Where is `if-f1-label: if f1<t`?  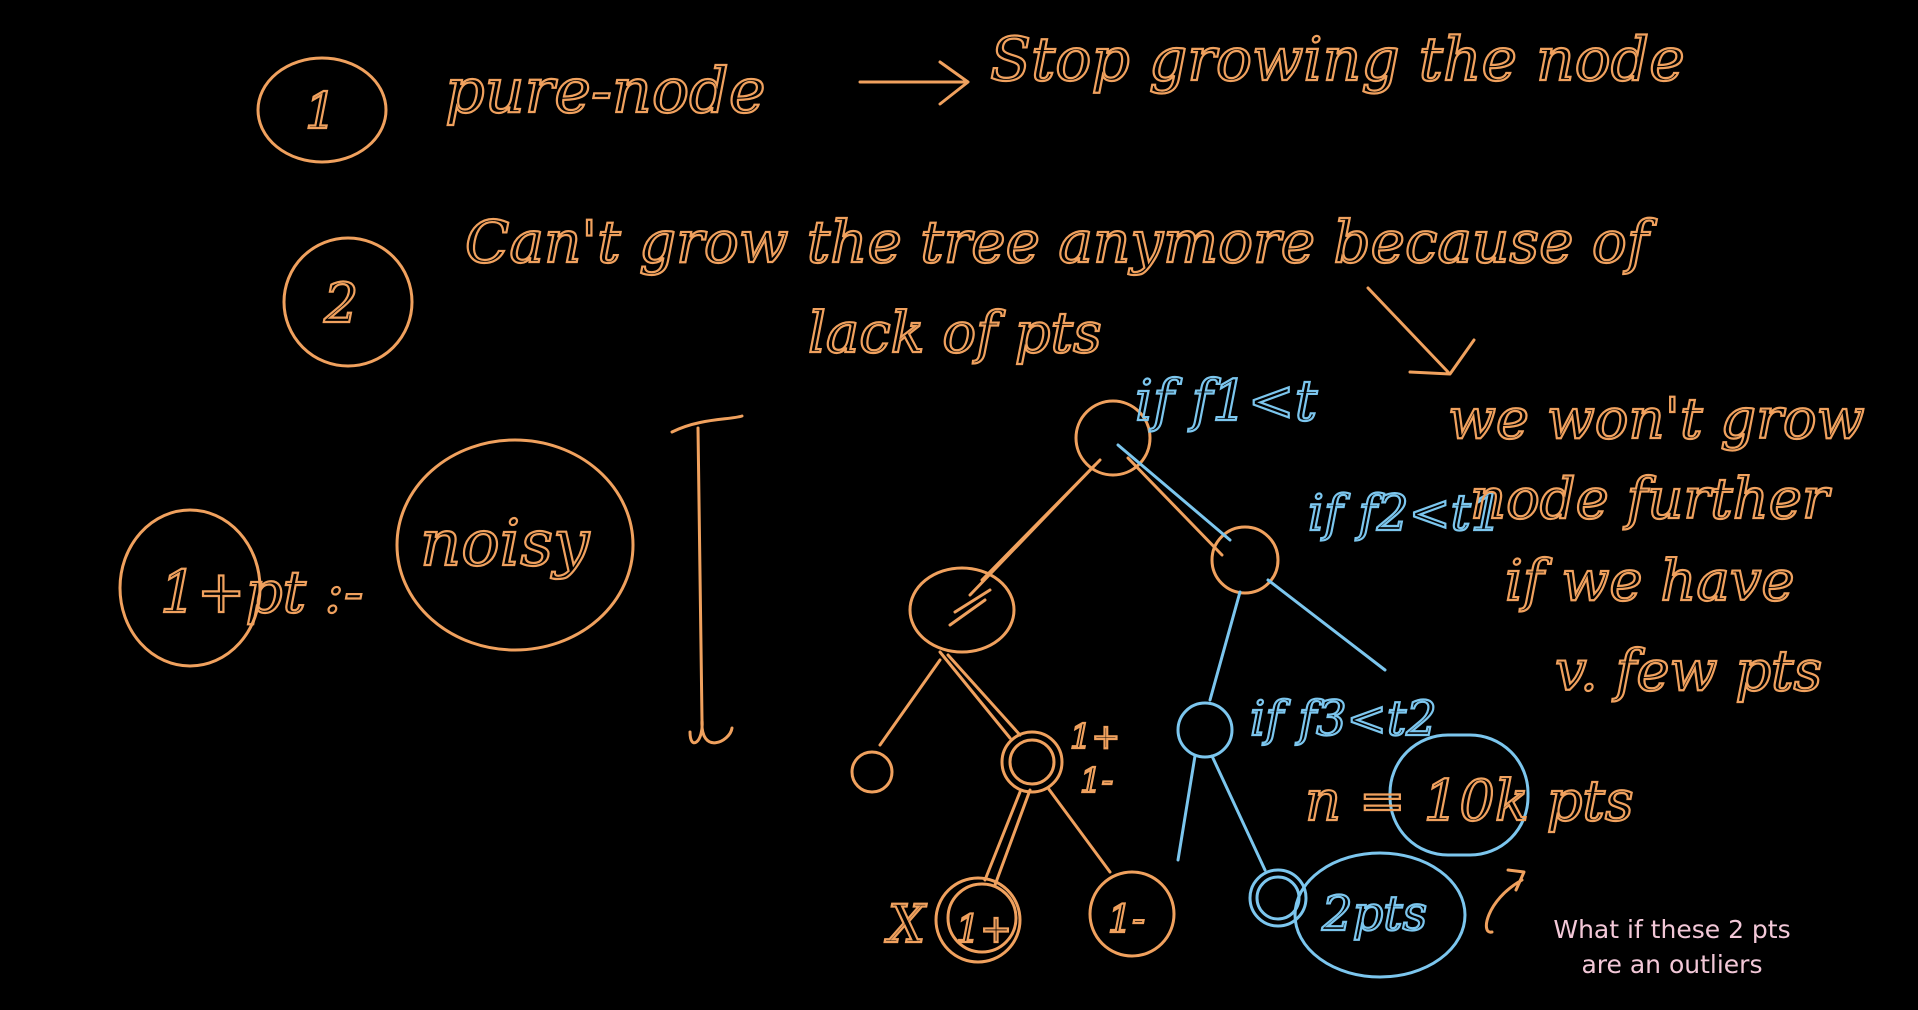 if-f1-label: if f1<t is located at coordinates (1226, 401).